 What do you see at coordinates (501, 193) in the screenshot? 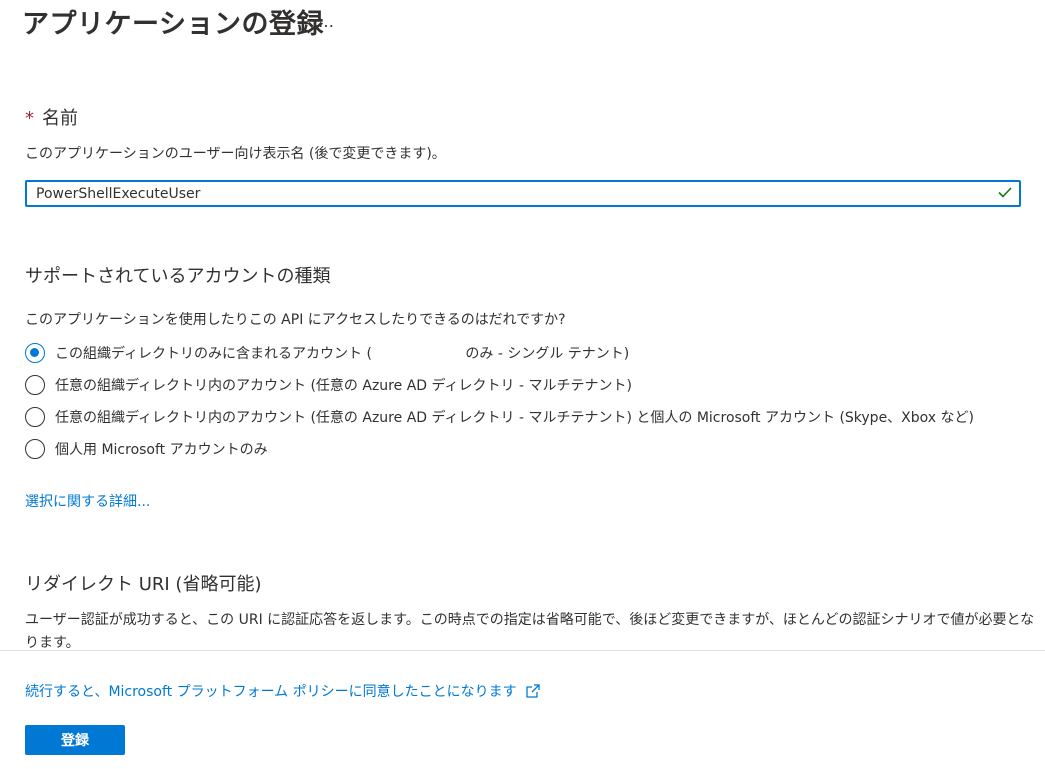
I see `name-input` at bounding box center [501, 193].